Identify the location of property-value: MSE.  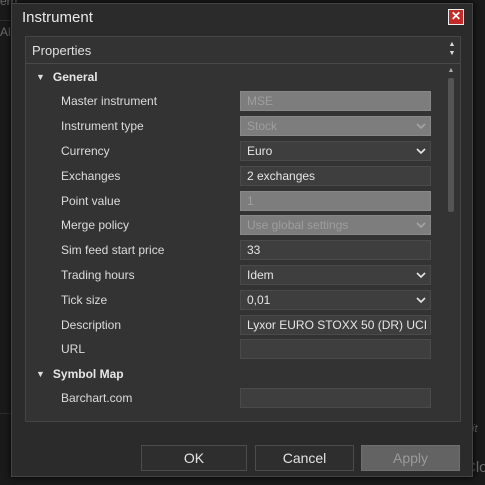
(260, 101).